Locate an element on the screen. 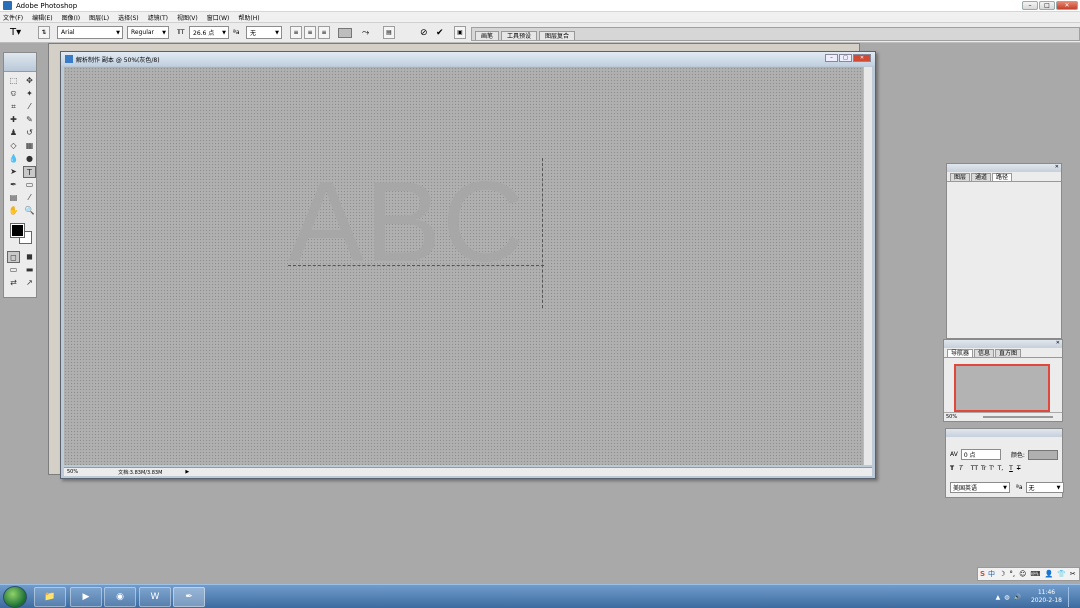  ime-punct-icon: °, is located at coordinates (1012, 574).